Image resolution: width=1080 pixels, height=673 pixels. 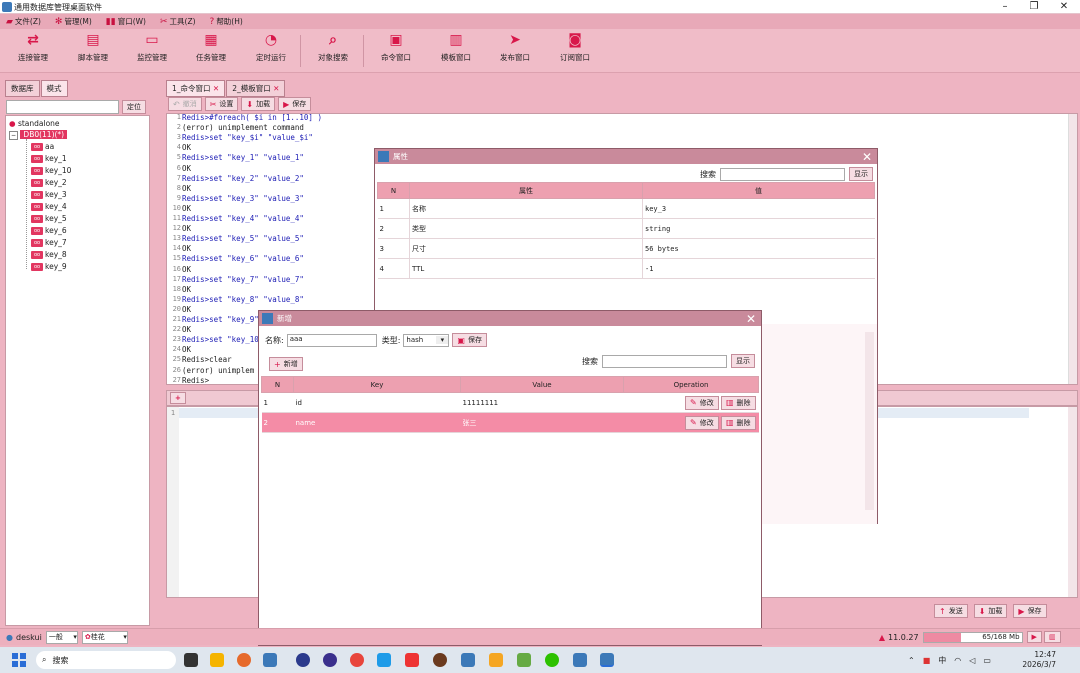 What do you see at coordinates (626, 208) in the screenshot?
I see `table-row: 1 名称 key_3` at bounding box center [626, 208].